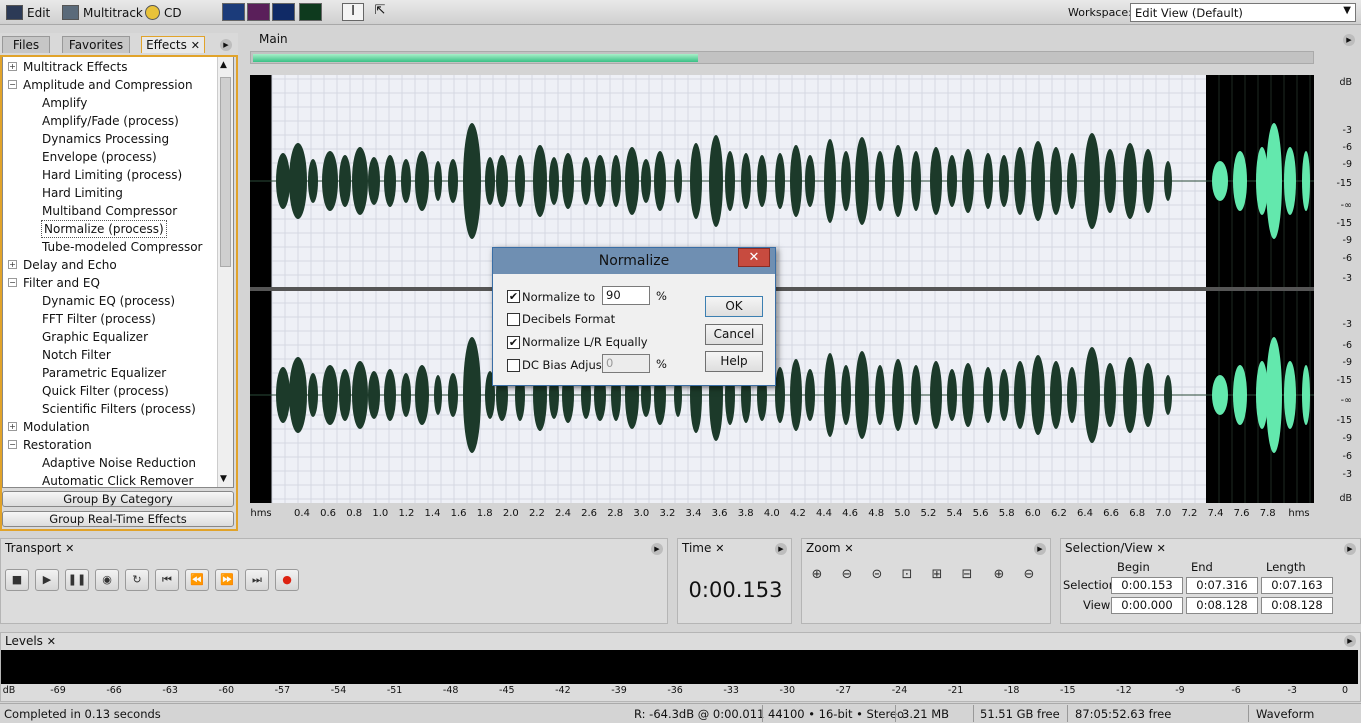  Describe the element at coordinates (17, 580) in the screenshot. I see `stop-icon: ■` at that location.